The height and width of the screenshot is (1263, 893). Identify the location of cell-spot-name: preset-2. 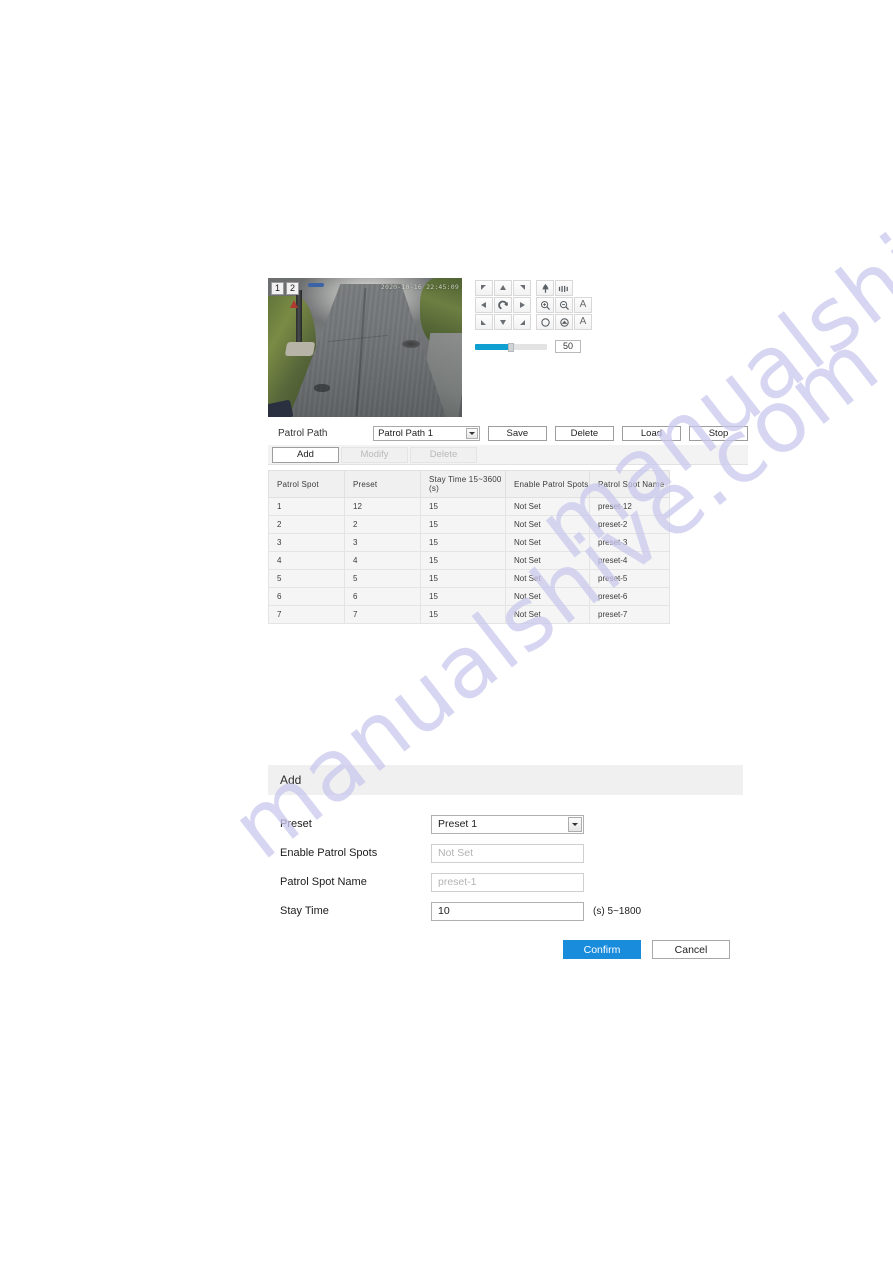
(629, 524).